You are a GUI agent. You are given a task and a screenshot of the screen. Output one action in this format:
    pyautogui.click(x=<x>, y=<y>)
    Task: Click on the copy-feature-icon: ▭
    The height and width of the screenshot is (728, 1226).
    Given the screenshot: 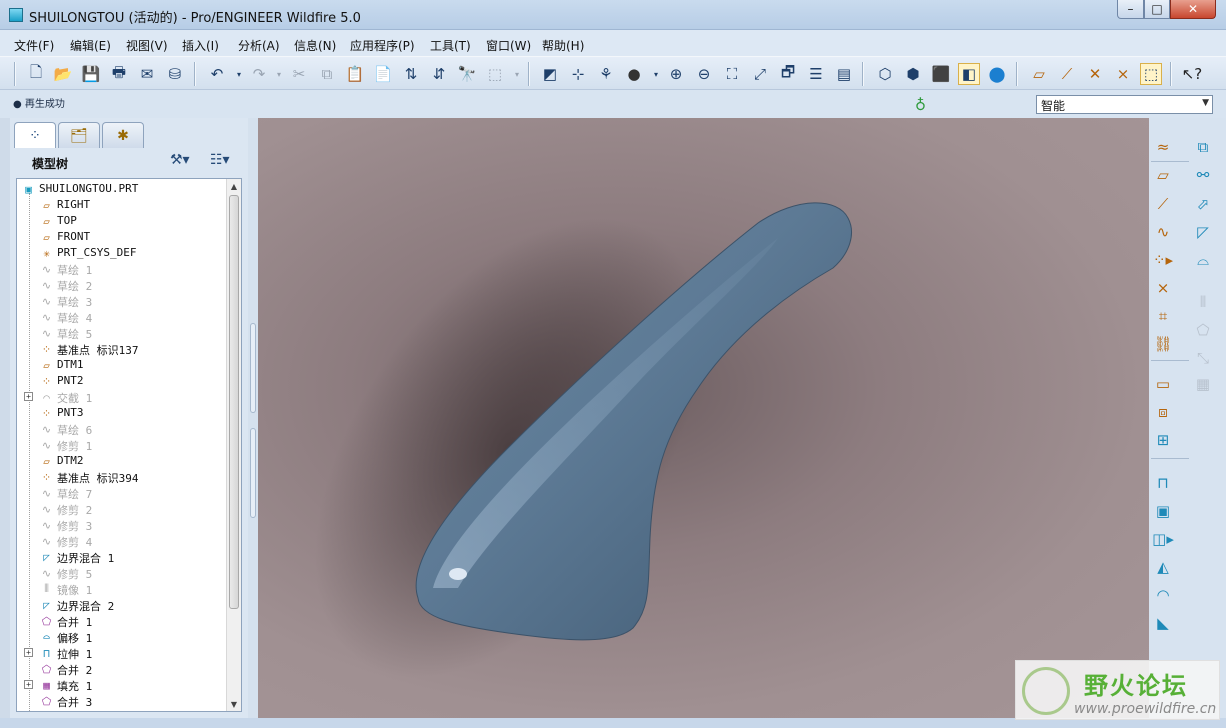 What is the action you would take?
    pyautogui.click(x=1163, y=384)
    